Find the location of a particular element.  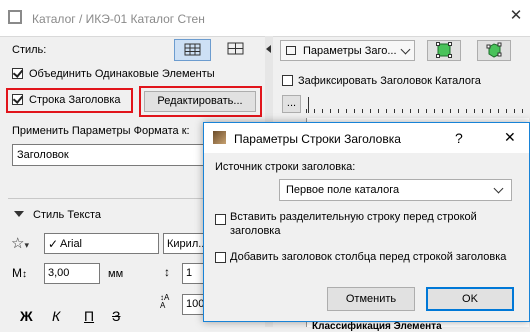

window-title: Каталог / ИКЭ-01 Каталог Стен is located at coordinates (118, 19).